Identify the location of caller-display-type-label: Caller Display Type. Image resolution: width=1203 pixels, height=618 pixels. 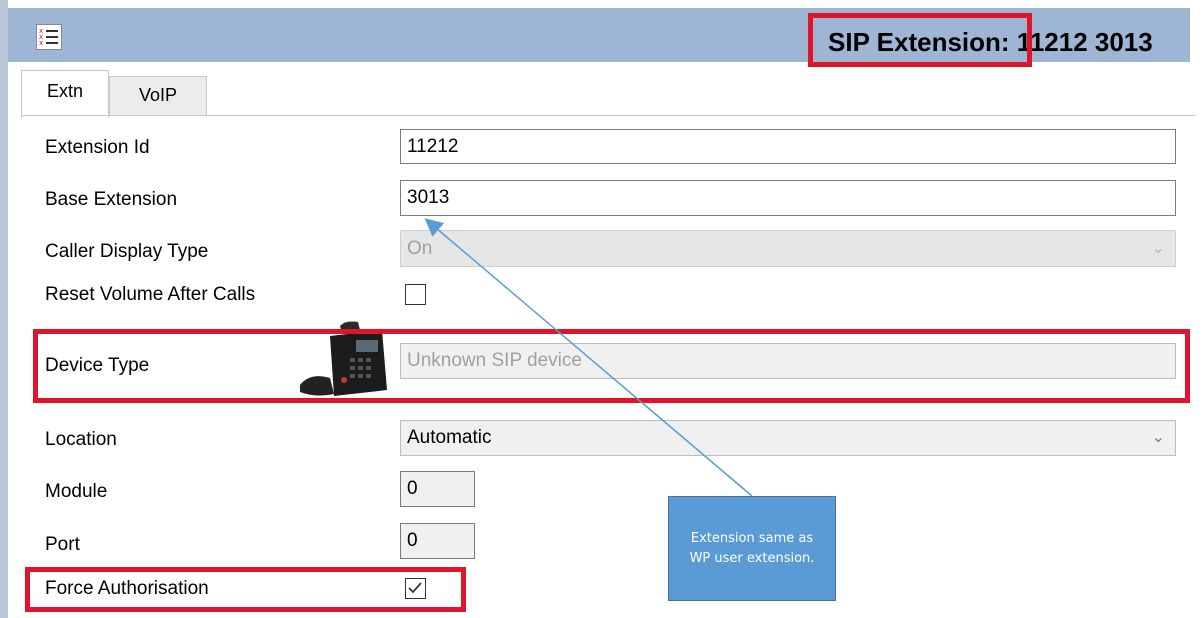
(127, 251).